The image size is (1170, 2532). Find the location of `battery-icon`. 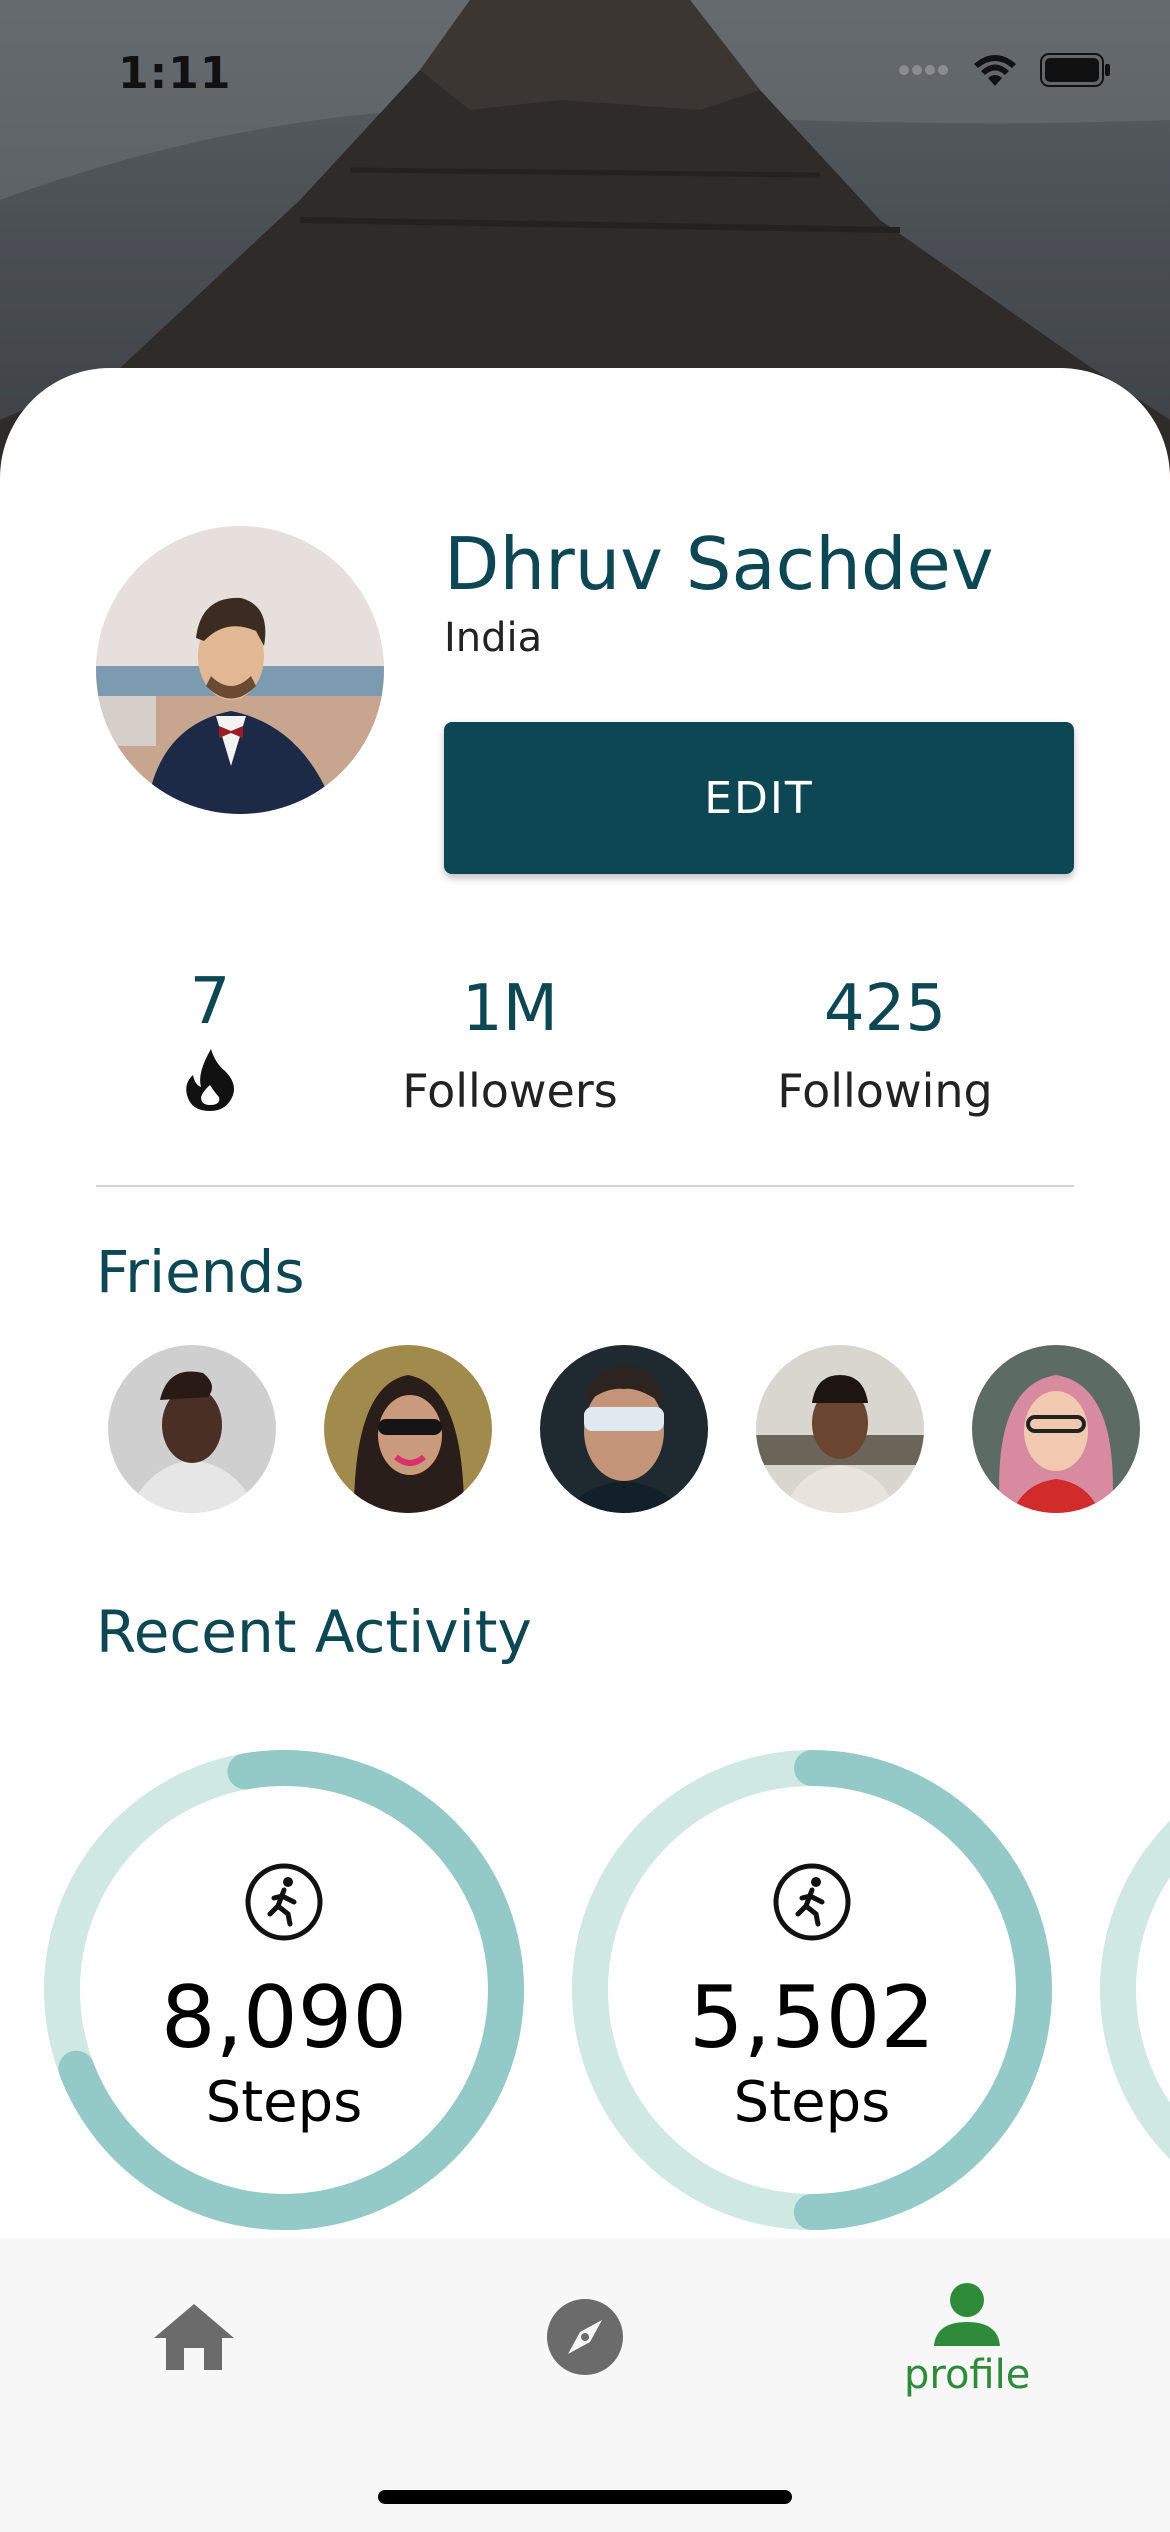

battery-icon is located at coordinates (1075, 70).